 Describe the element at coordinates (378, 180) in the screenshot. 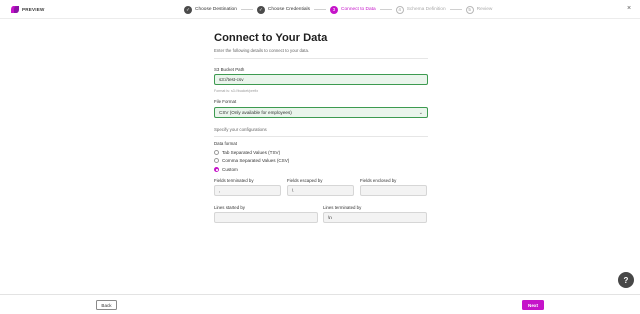

I see `fields-enclosed-label: Fields enclosed by` at that location.